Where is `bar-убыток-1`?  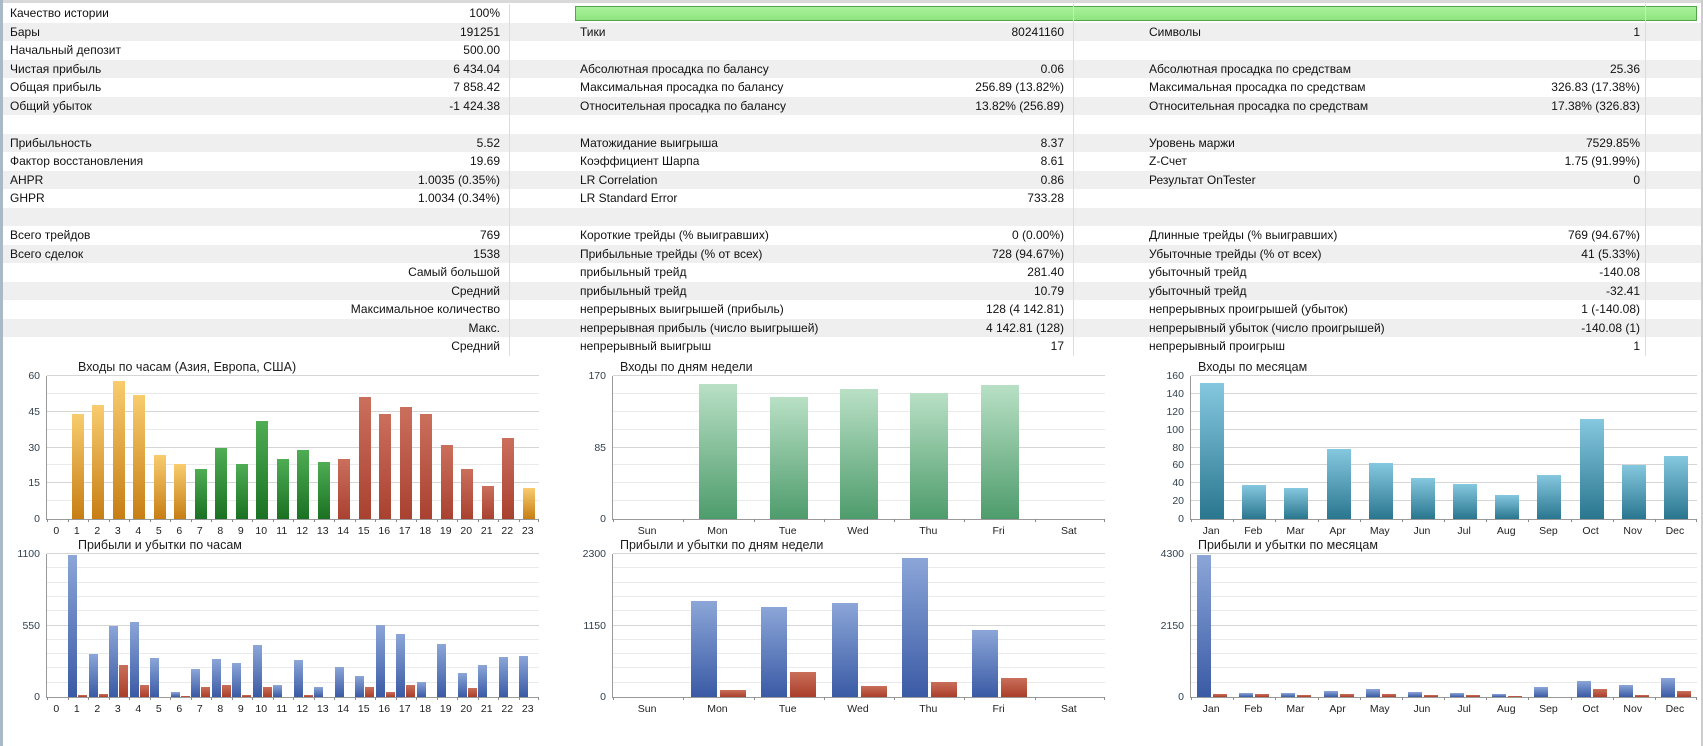
bar-убыток-1 is located at coordinates (83, 696).